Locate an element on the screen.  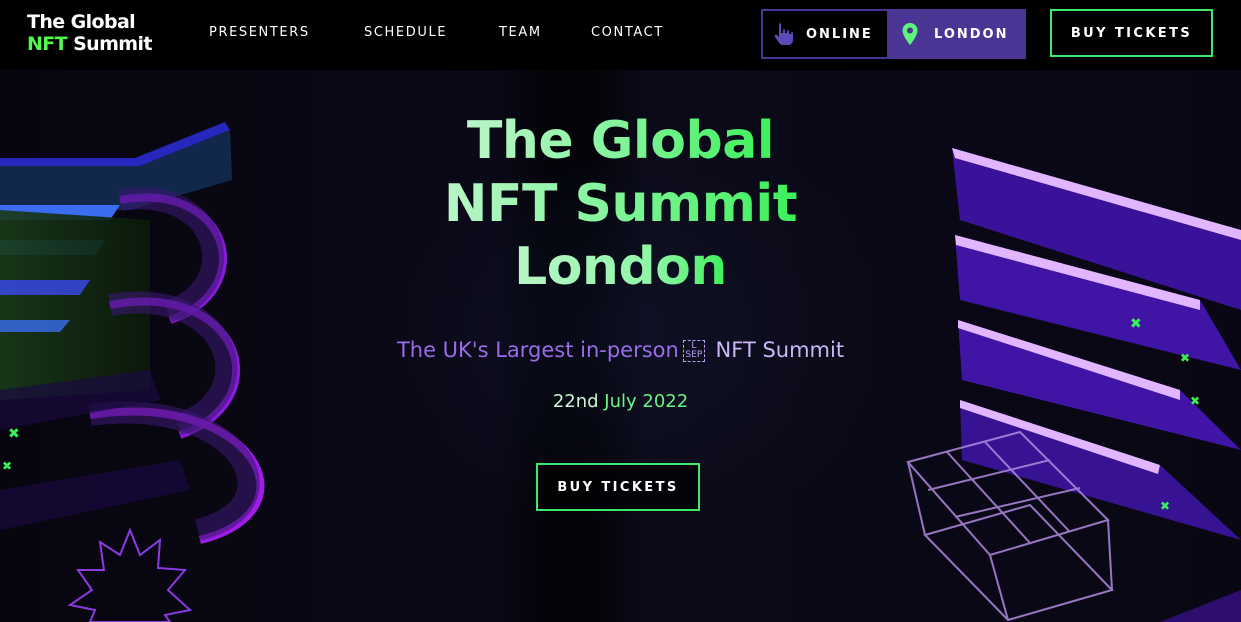
logo-nft: NFT is located at coordinates (47, 44).